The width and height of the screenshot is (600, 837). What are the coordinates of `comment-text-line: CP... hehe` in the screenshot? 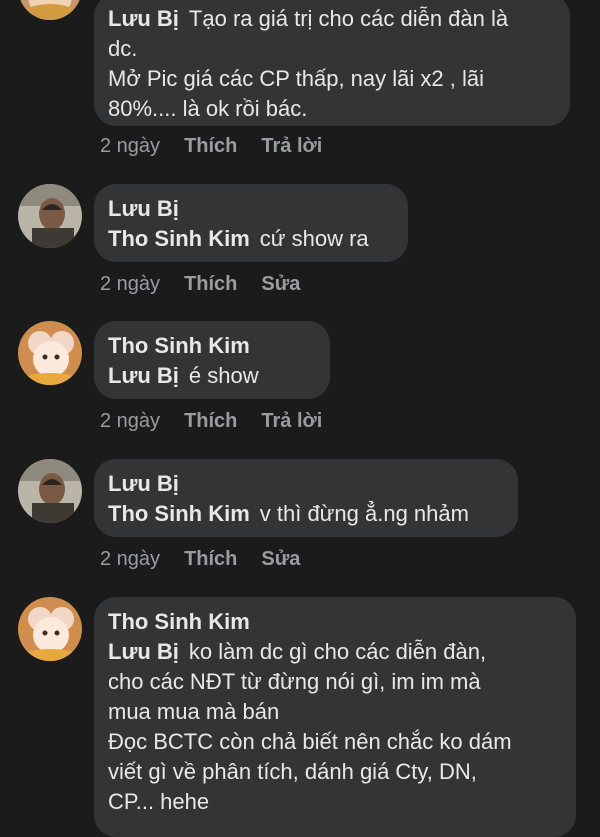 It's located at (159, 801).